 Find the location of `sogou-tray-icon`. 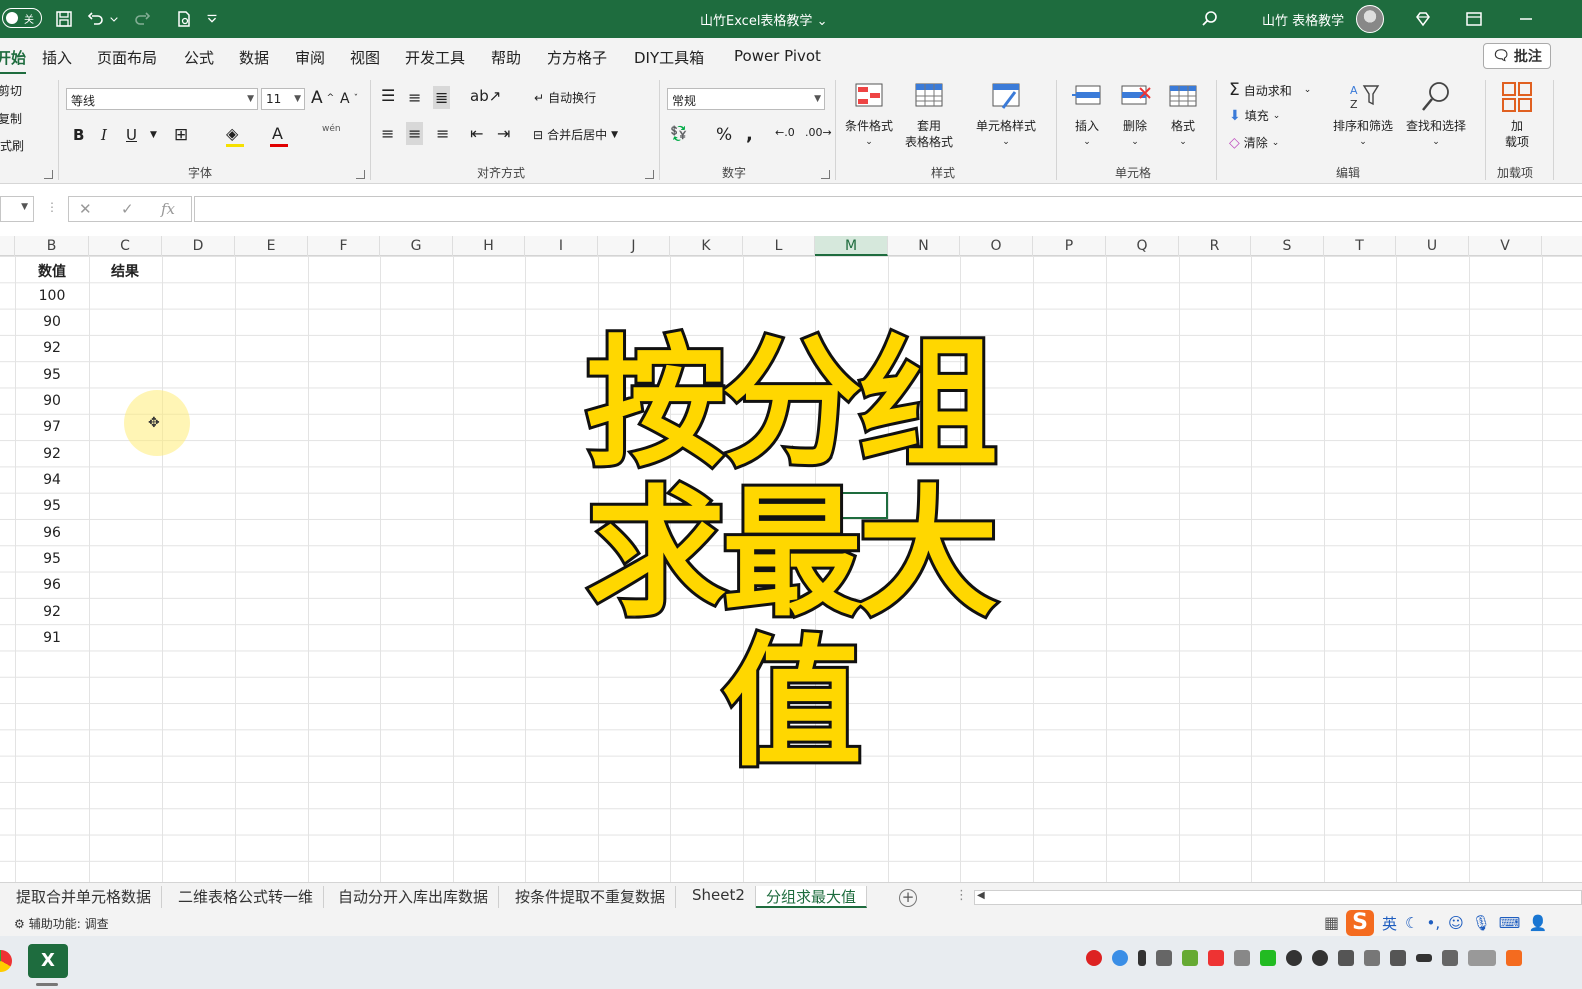

sogou-tray-icon is located at coordinates (1216, 958).